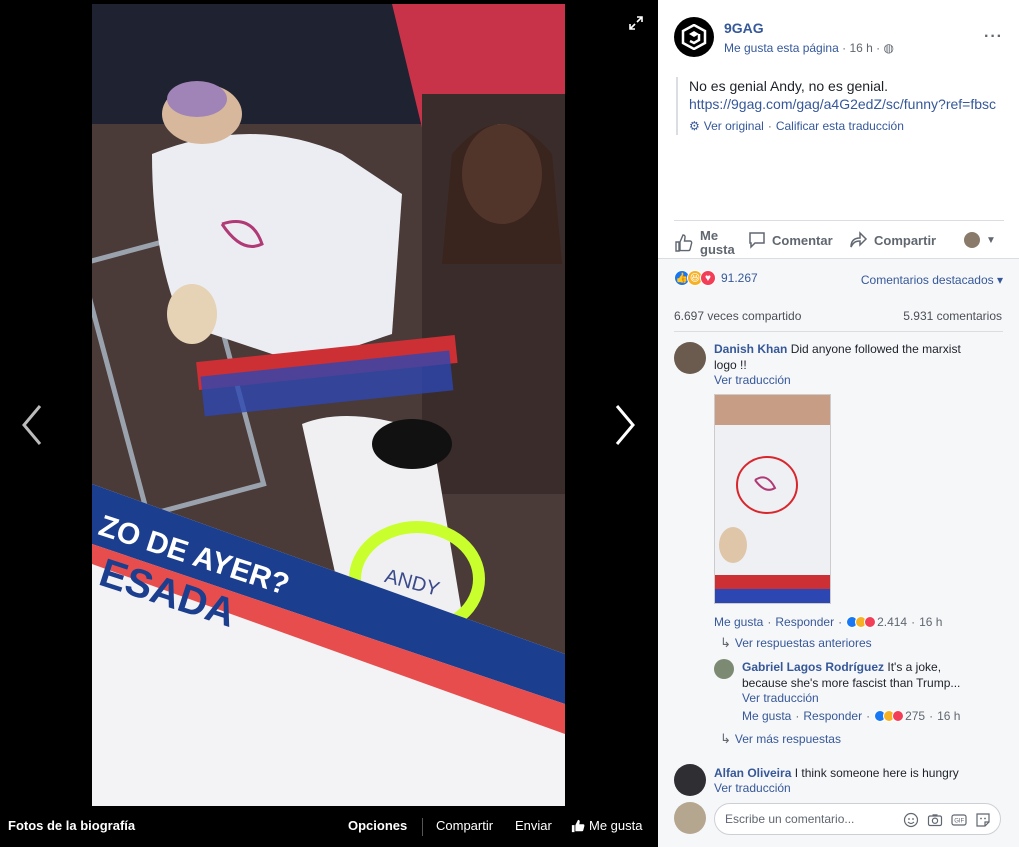  What do you see at coordinates (737, 316) in the screenshot?
I see `shares-count: 6.697 veces compartido` at bounding box center [737, 316].